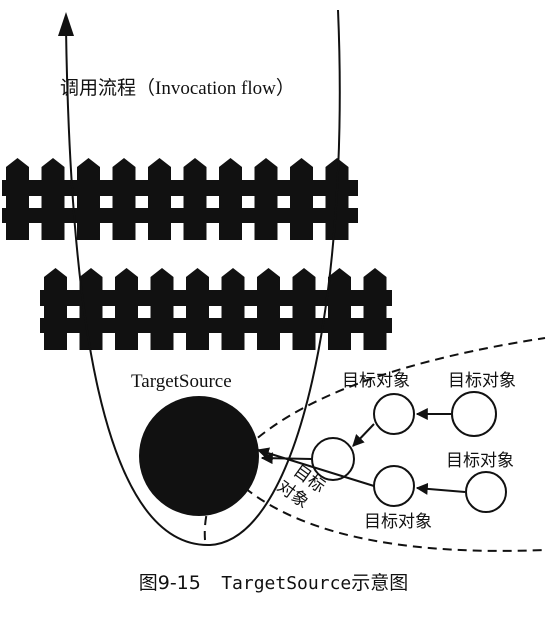 The image size is (547, 631). Describe the element at coordinates (66, 24) in the screenshot. I see `invocation-flow-arrowhead` at that location.